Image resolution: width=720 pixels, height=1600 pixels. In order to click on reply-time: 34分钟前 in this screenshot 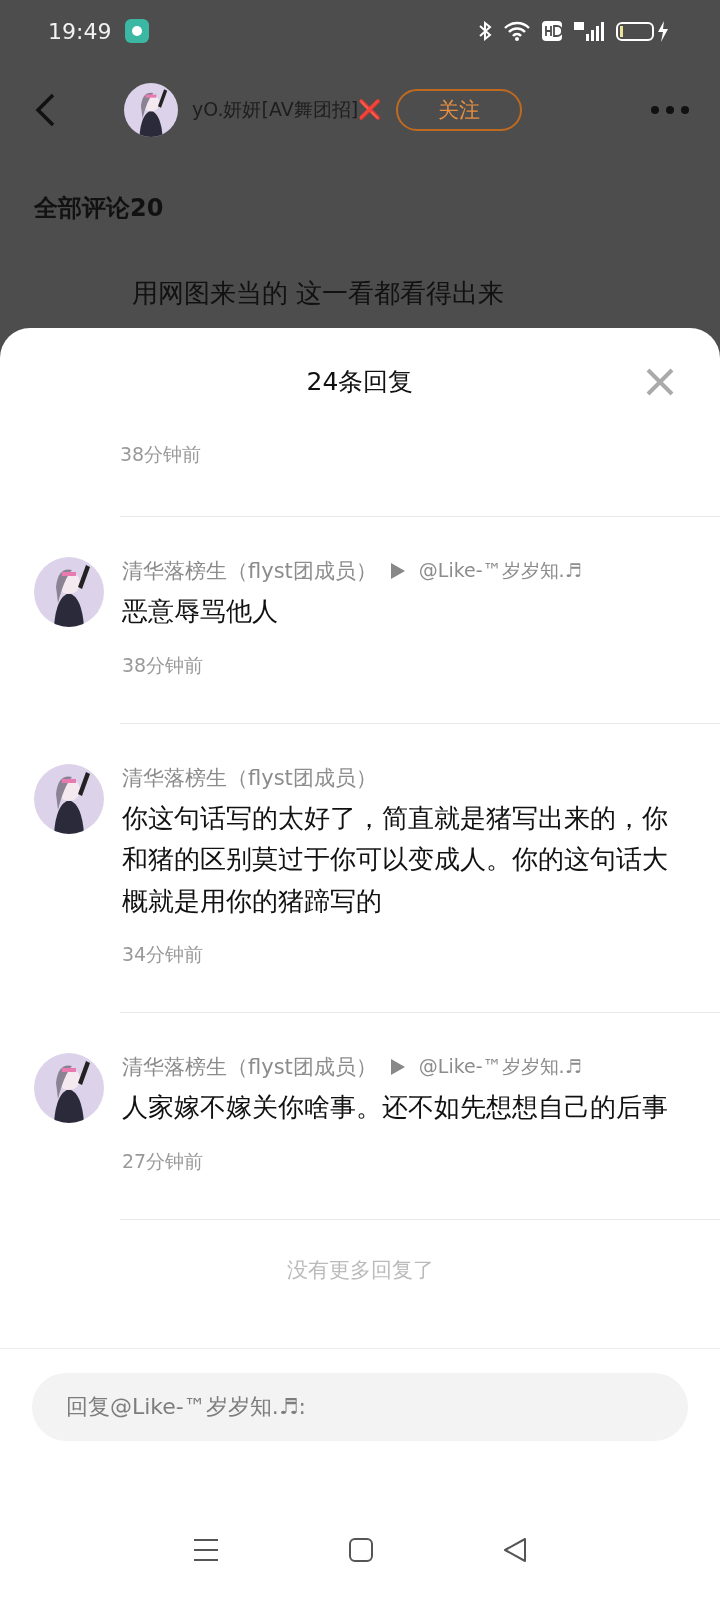, I will do `click(163, 955)`.